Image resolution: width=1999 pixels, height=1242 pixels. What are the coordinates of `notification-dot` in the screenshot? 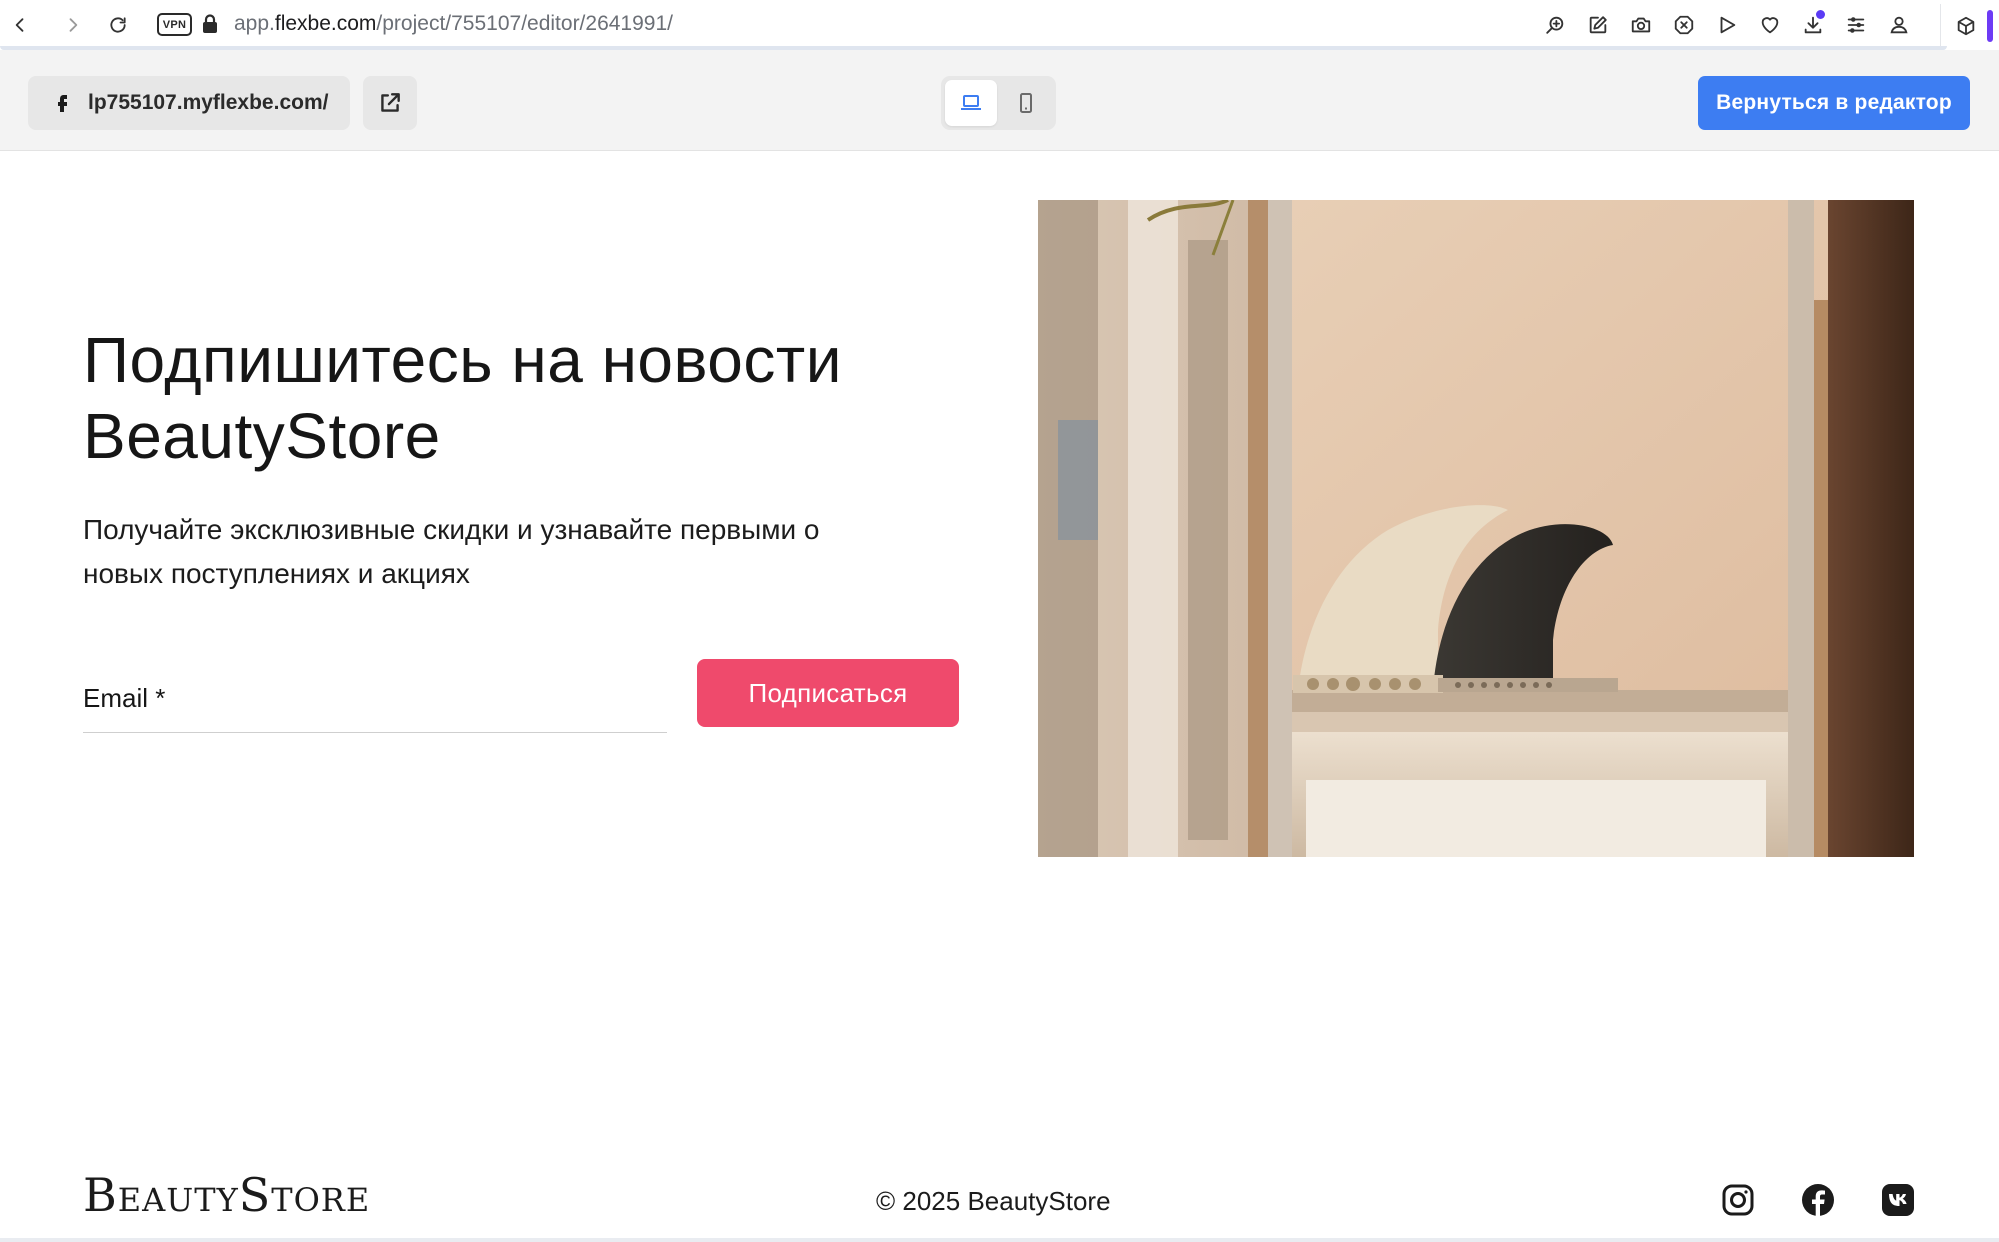 It's located at (1820, 14).